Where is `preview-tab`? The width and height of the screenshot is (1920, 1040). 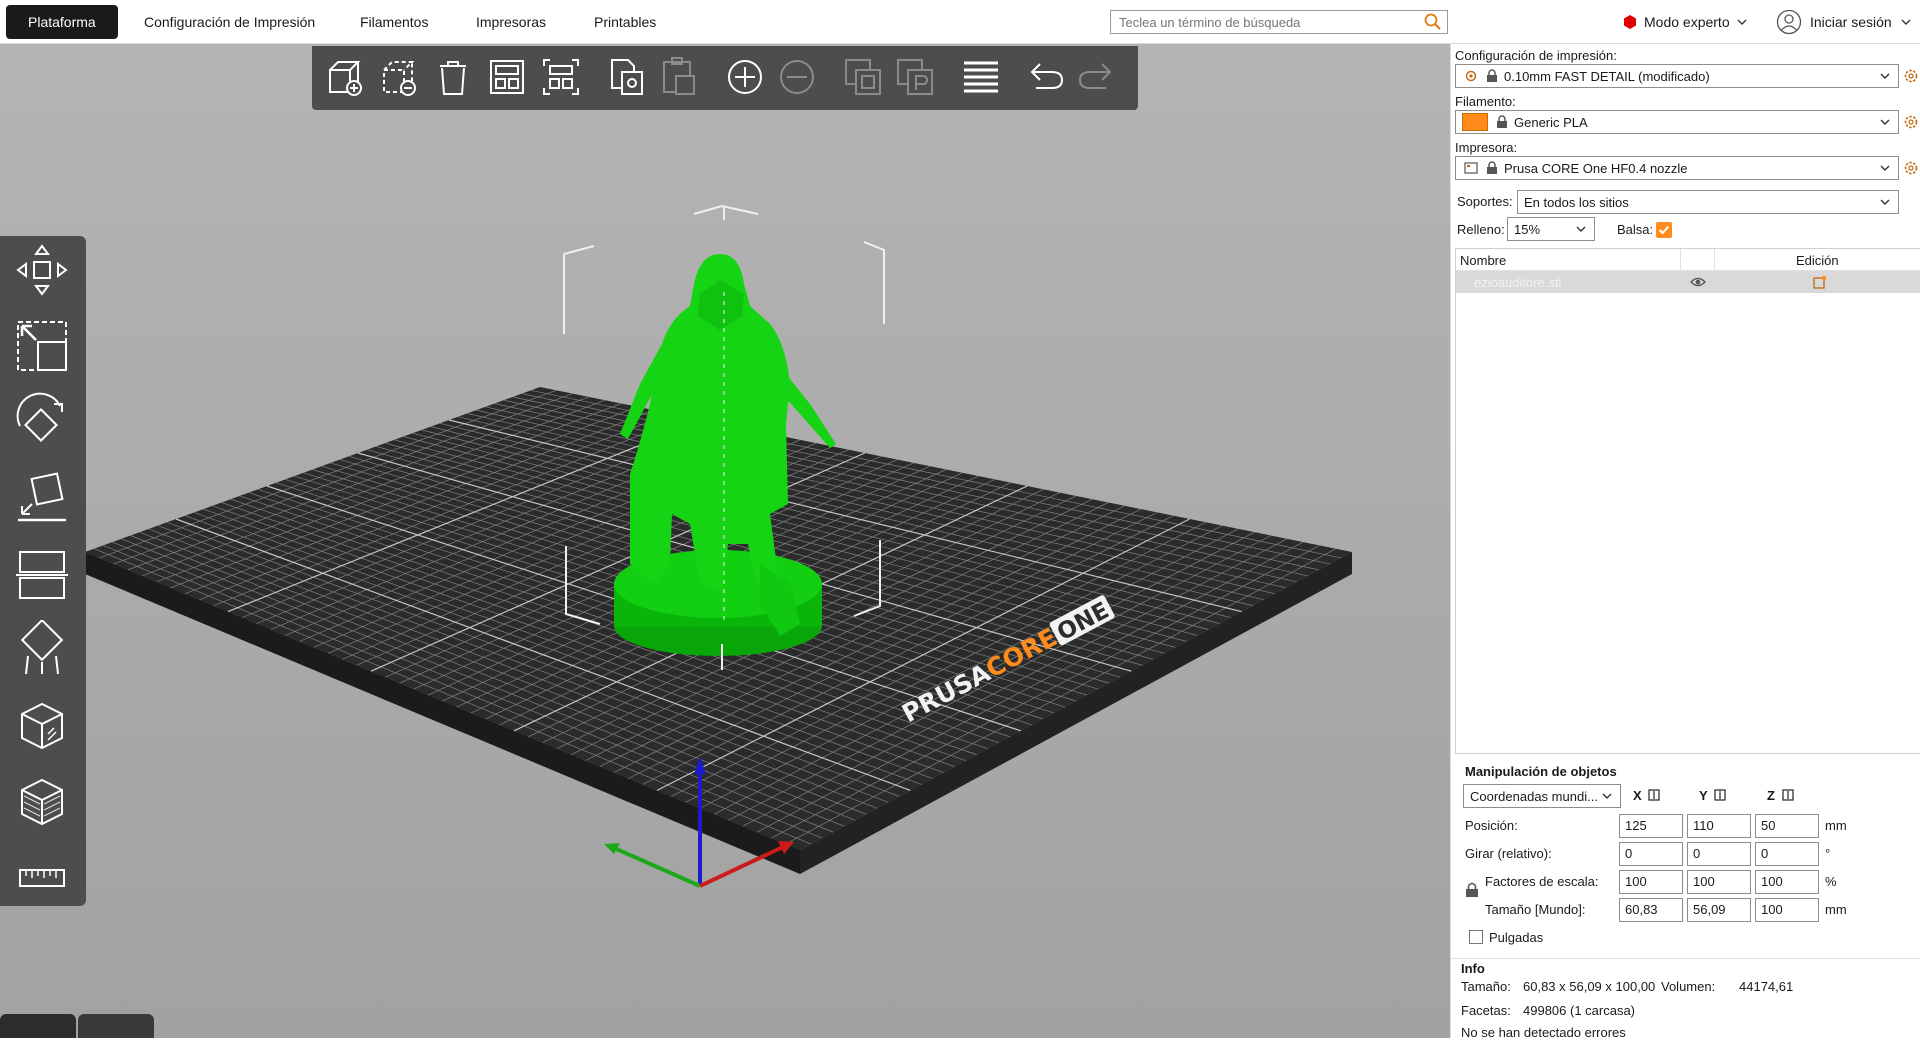
preview-tab is located at coordinates (116, 1026).